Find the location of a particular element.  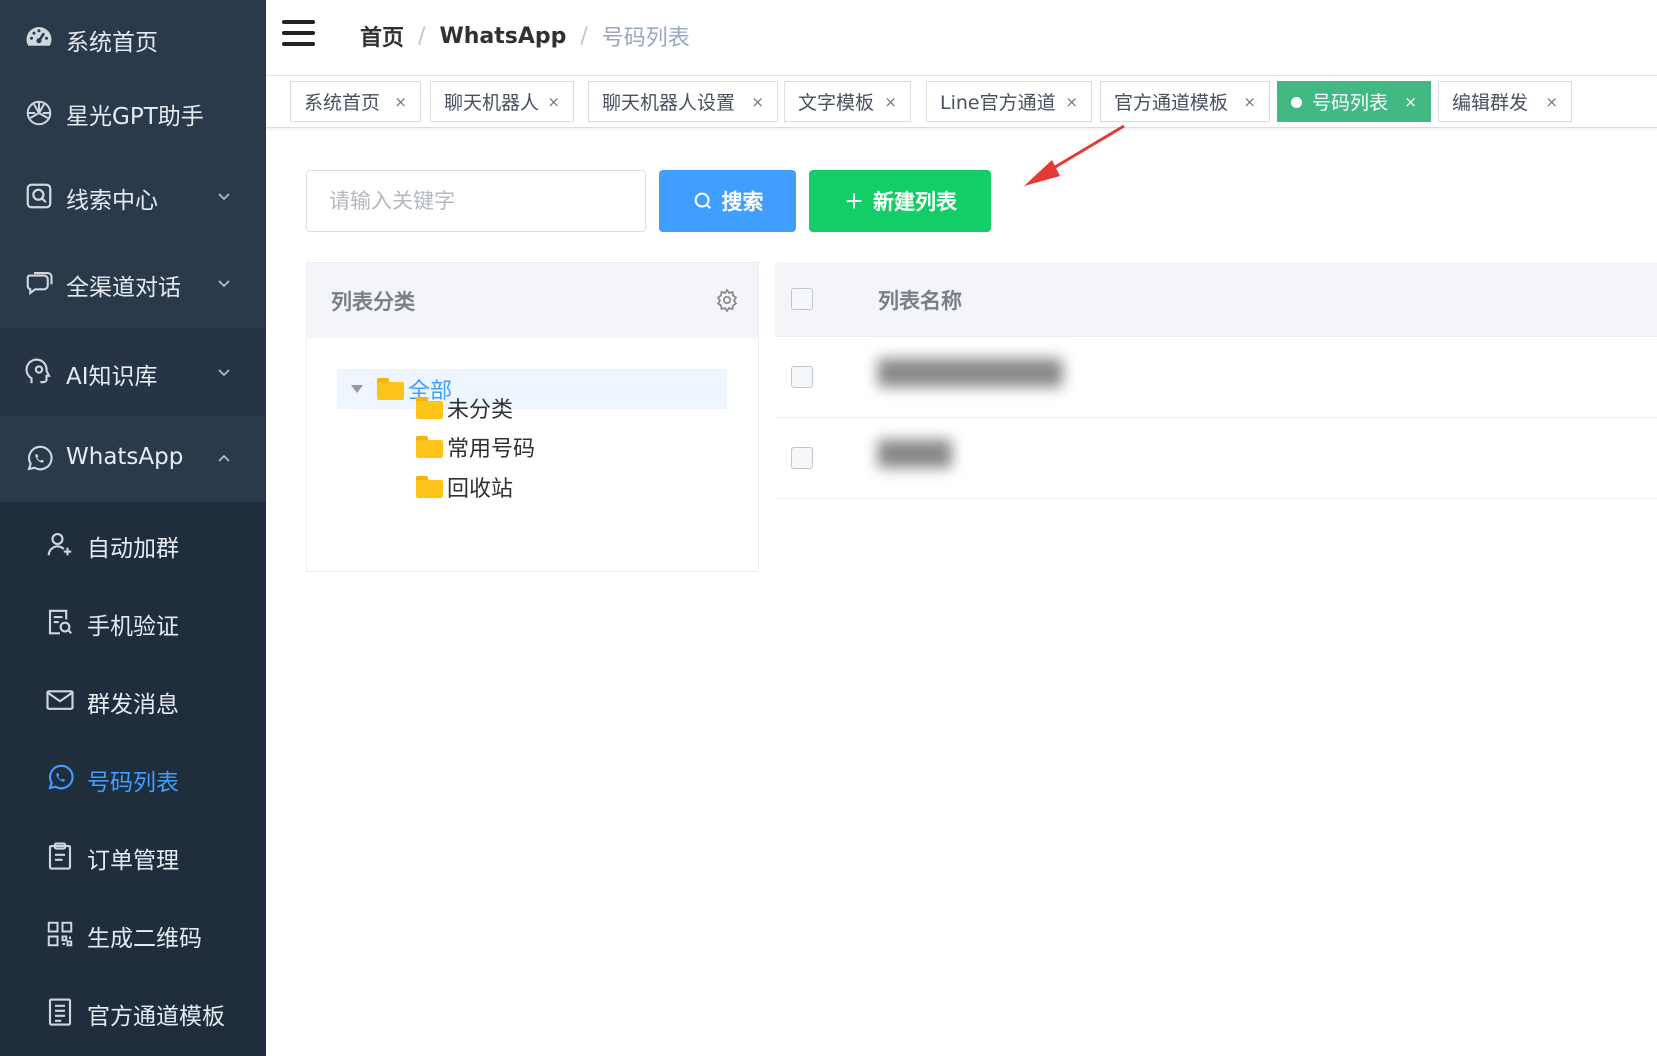

sidebar-item-label: AI知识库 is located at coordinates (112, 377).